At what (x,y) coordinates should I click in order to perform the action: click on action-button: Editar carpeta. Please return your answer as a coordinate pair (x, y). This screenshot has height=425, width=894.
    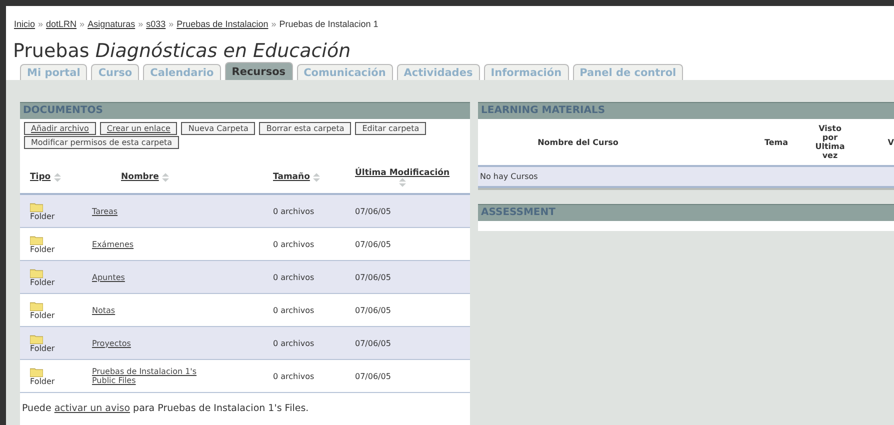
    Looking at the image, I should click on (390, 128).